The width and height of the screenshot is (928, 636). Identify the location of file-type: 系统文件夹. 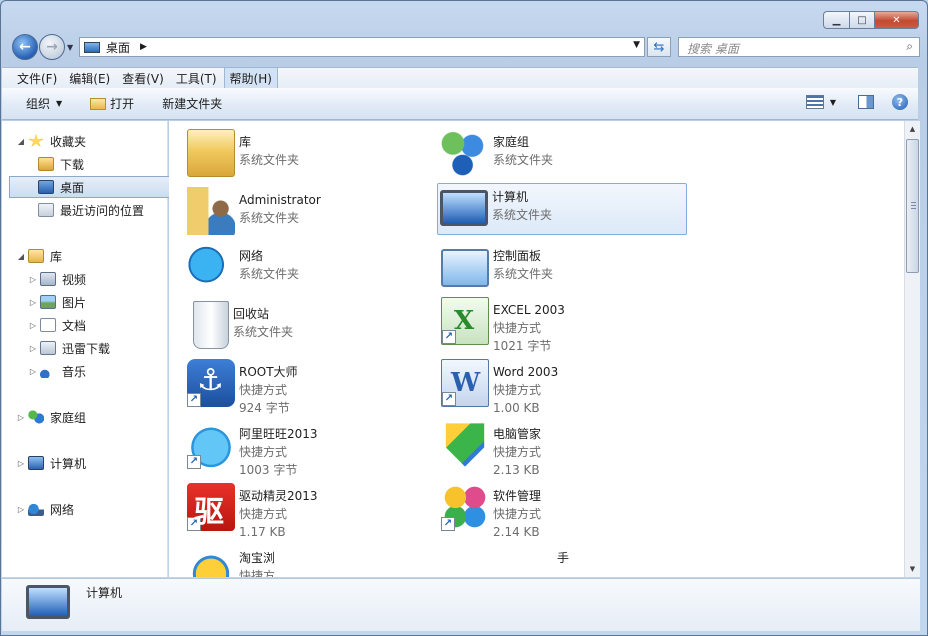
(523, 160).